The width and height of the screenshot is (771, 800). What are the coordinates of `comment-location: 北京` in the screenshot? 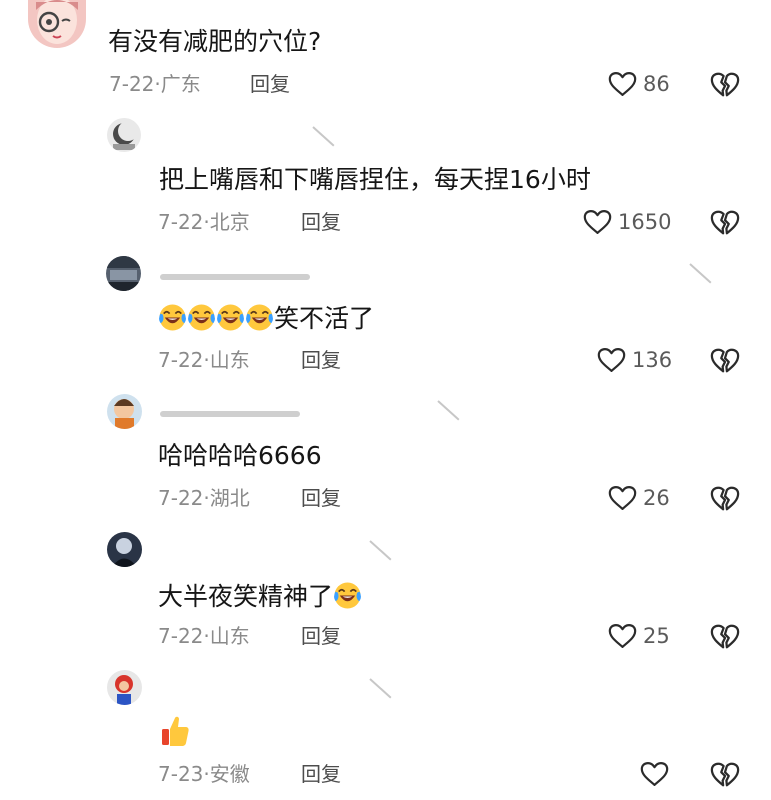 It's located at (229, 222).